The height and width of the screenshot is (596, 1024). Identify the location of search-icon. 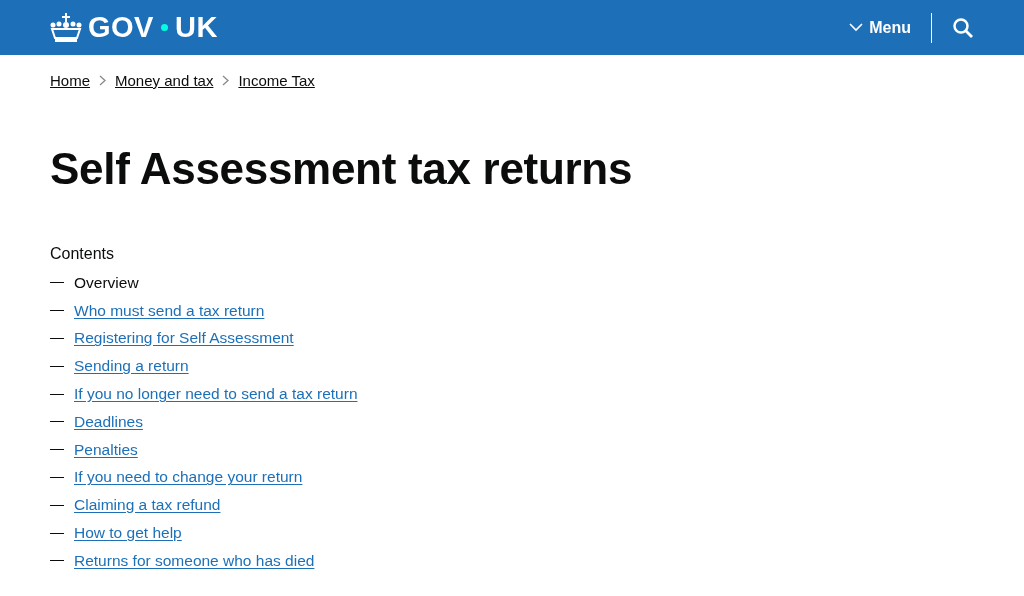
(963, 27).